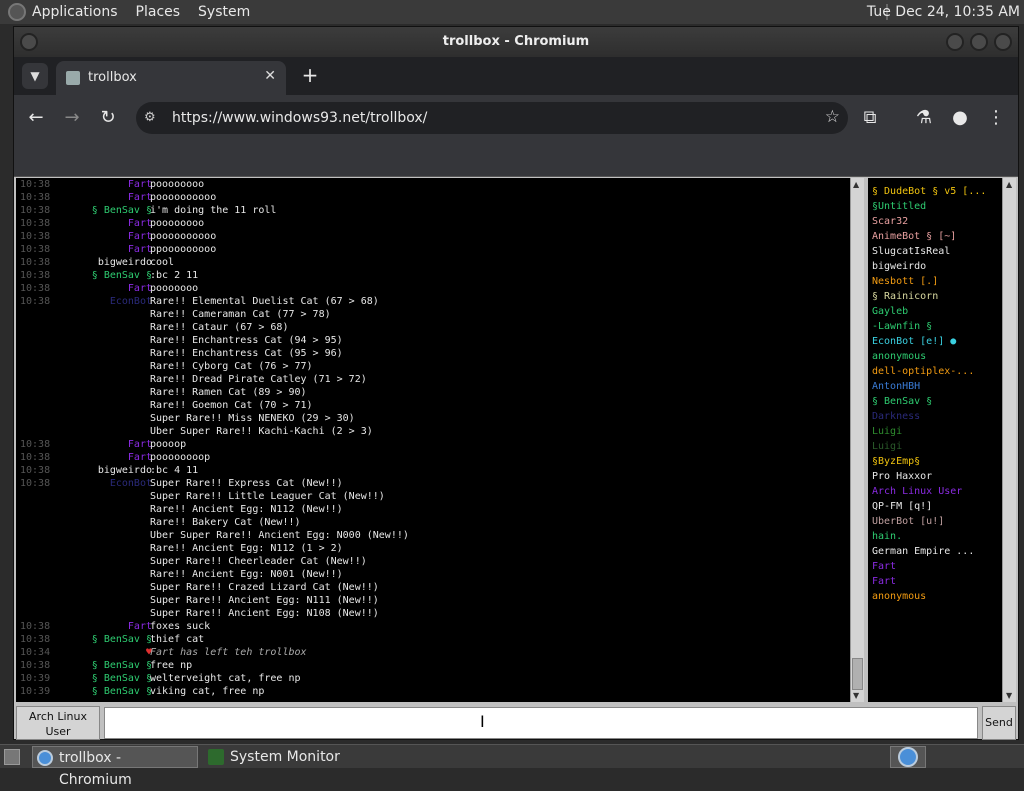  What do you see at coordinates (935, 536) in the screenshot?
I see `user-list-item: hain.` at bounding box center [935, 536].